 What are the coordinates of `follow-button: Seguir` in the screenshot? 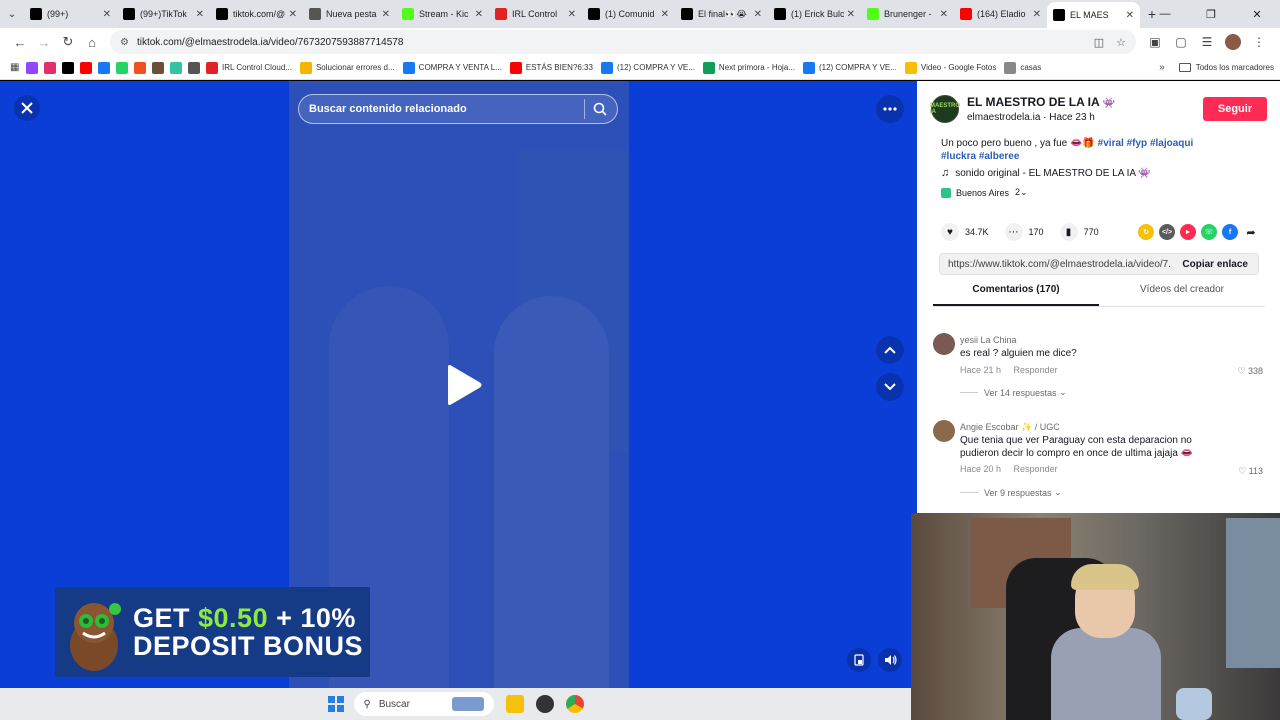 It's located at (1235, 109).